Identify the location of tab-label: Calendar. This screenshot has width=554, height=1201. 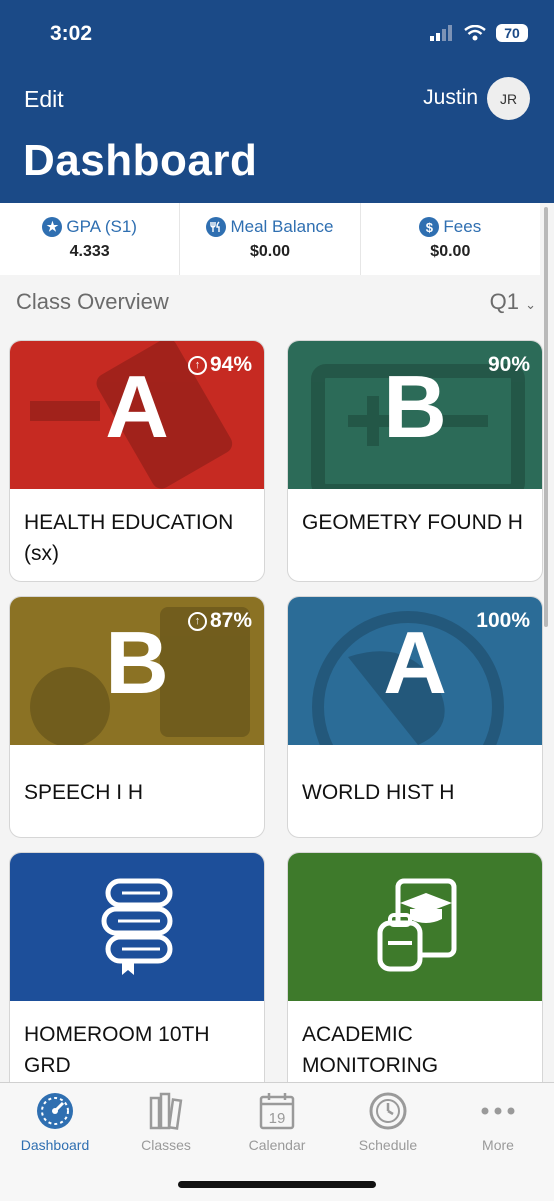
(277, 1145).